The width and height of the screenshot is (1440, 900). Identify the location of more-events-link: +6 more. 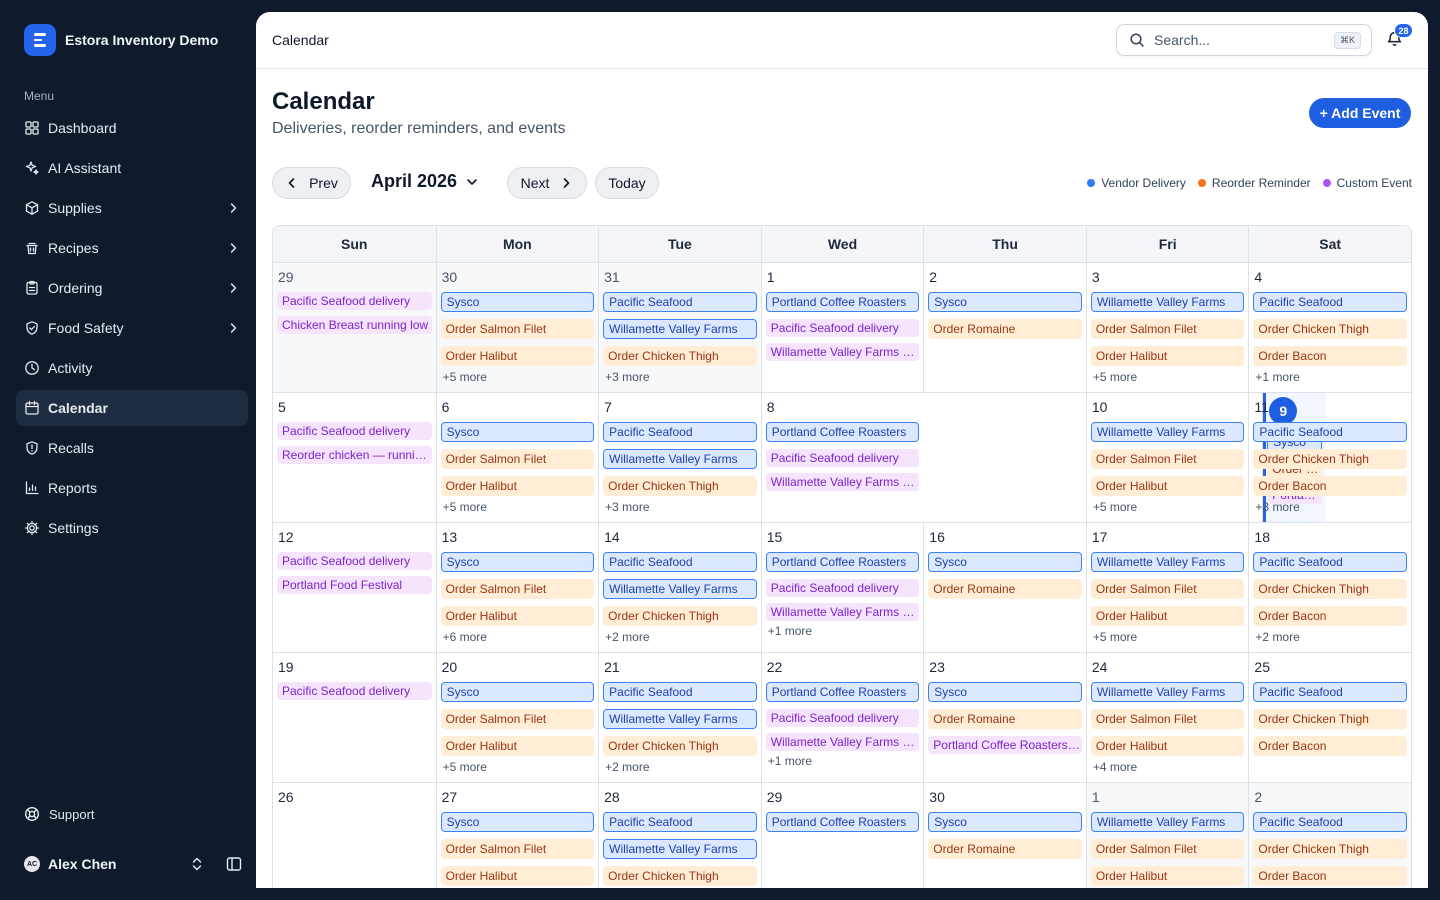
(519, 637).